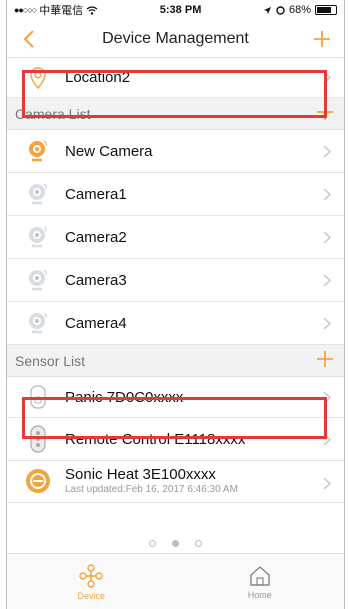  Describe the element at coordinates (155, 439) in the screenshot. I see `sensor-name: Remote Control E1118xxxx` at that location.